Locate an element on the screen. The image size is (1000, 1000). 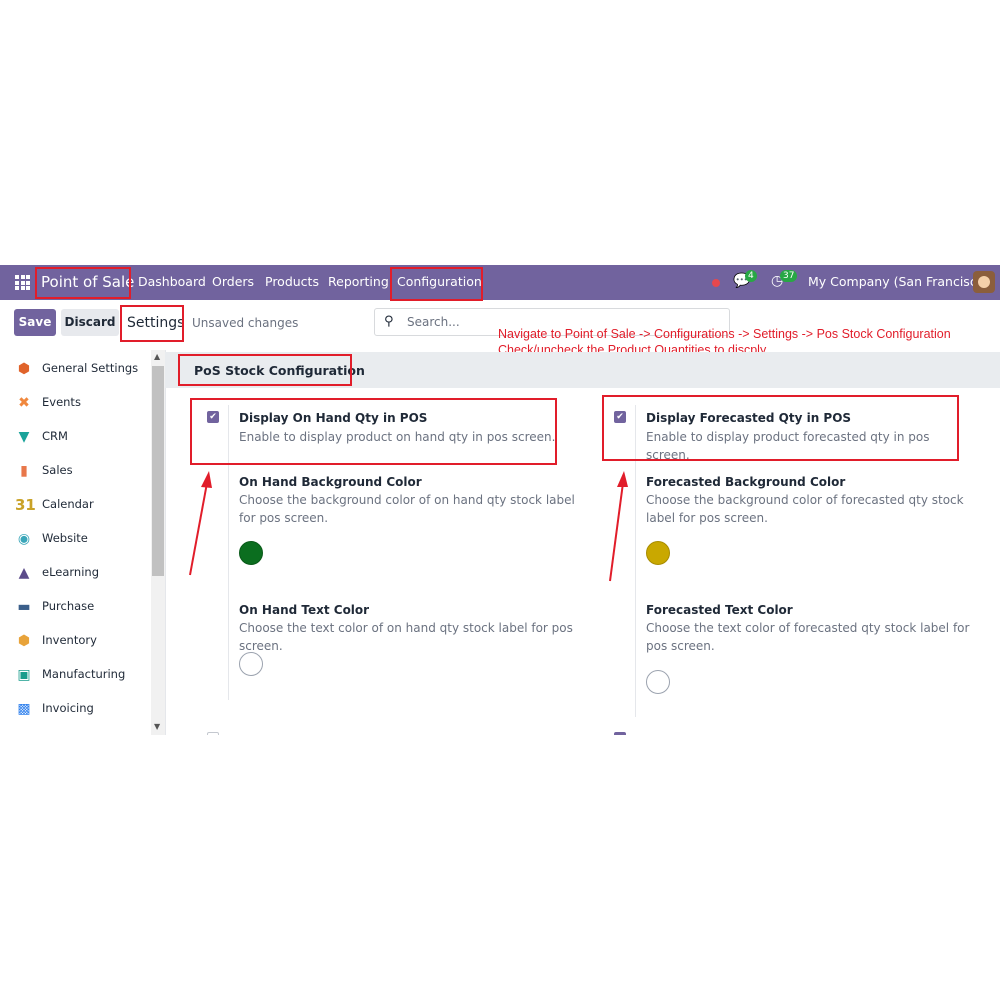
sidebar-item-general-settings: ⬢ General Settings is located at coordinates (75, 369).